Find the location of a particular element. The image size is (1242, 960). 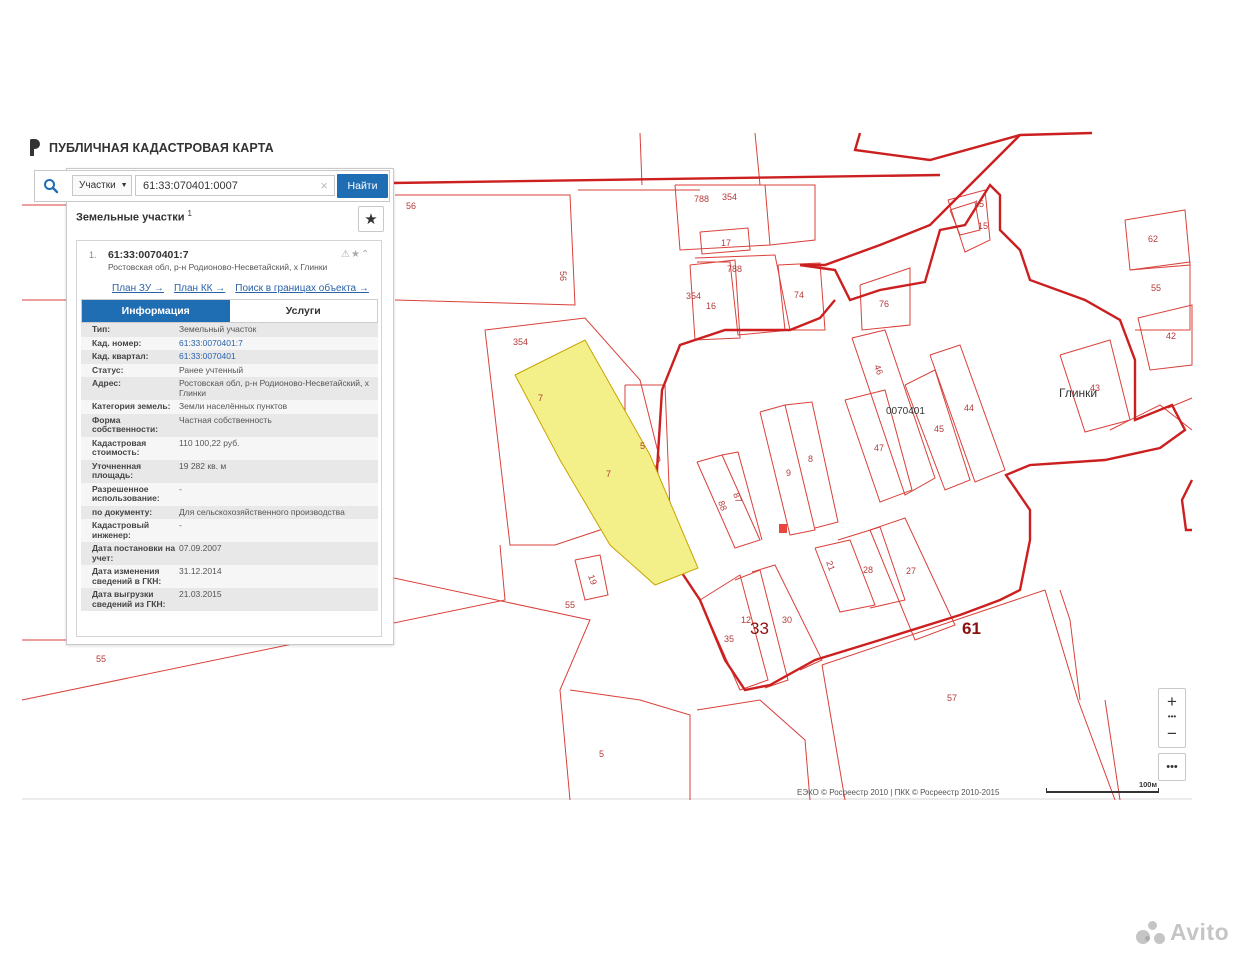

plot-number: 28 is located at coordinates (868, 570).